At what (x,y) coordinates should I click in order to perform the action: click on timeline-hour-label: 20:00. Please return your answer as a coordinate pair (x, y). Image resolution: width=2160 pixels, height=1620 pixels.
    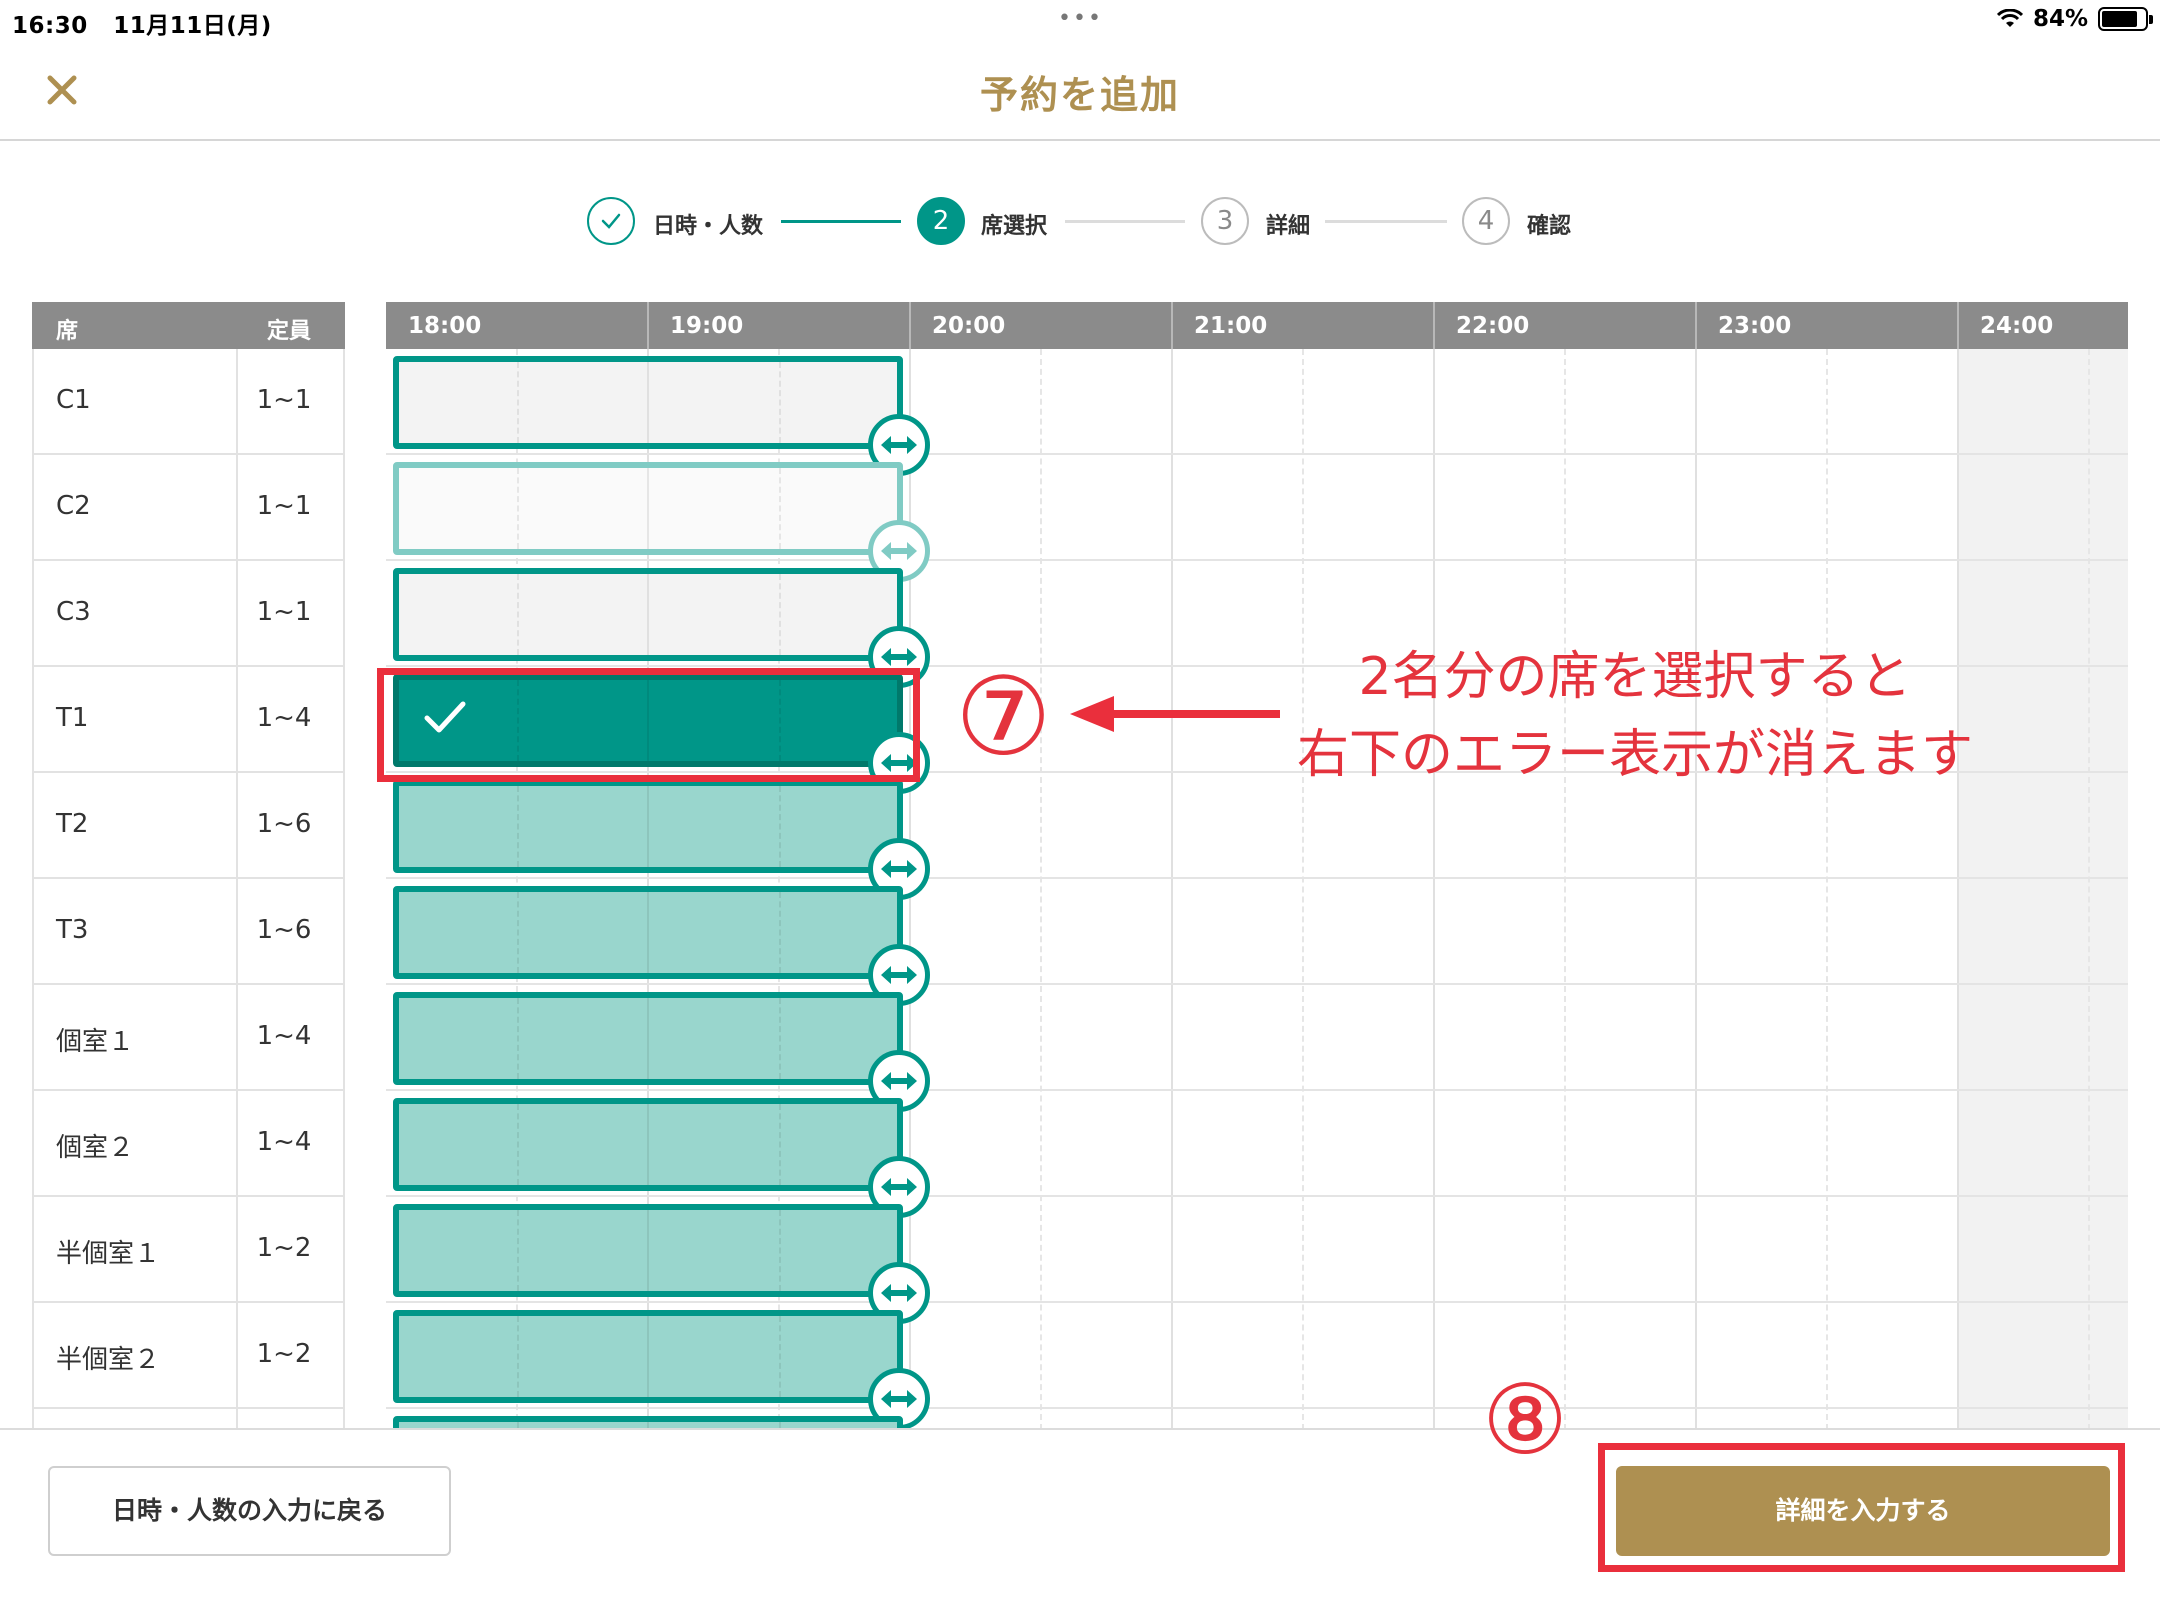
    Looking at the image, I should click on (969, 326).